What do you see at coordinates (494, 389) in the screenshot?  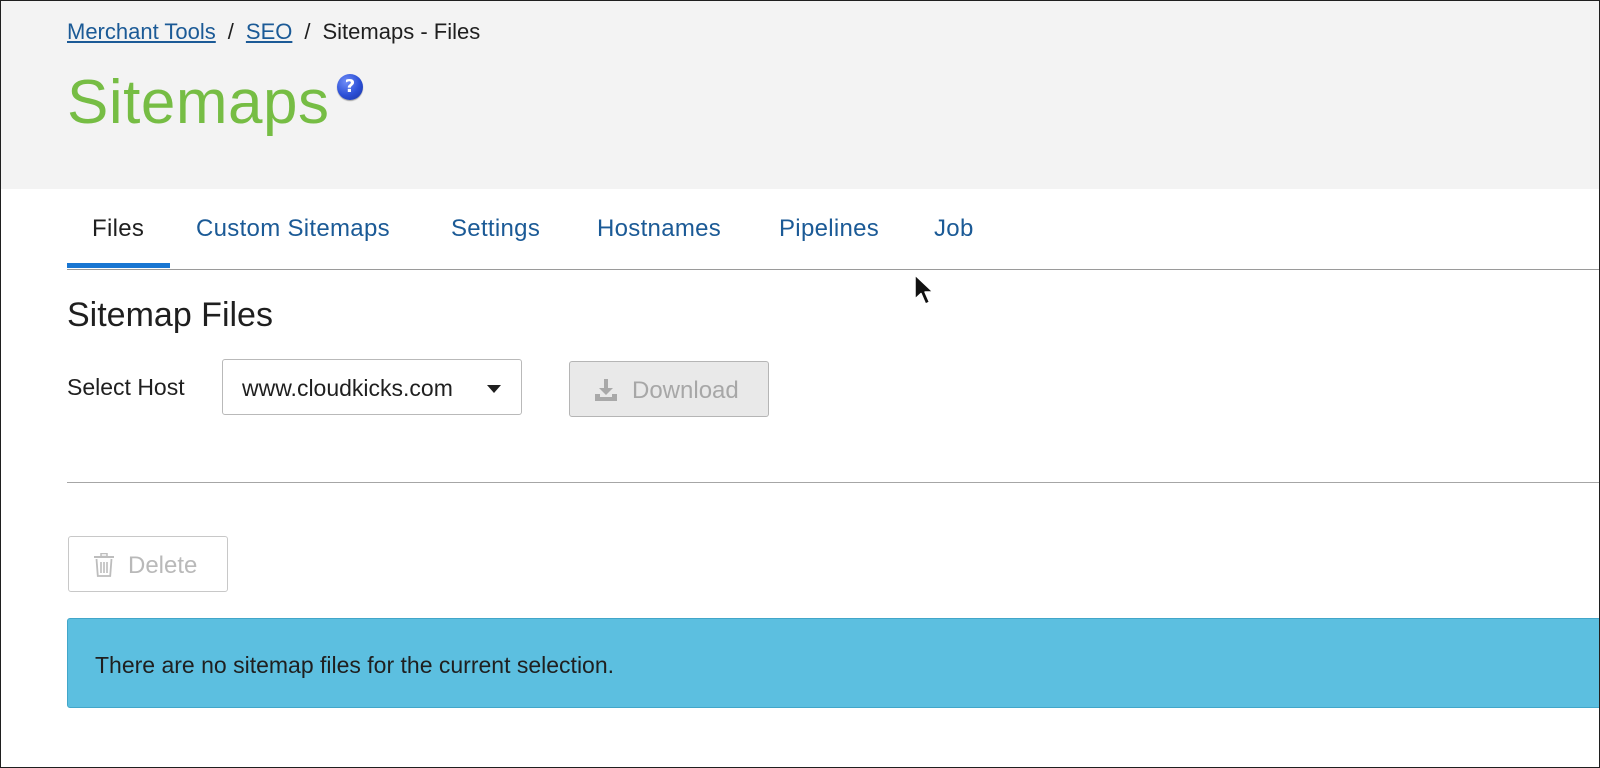 I see `caret-down-icon` at bounding box center [494, 389].